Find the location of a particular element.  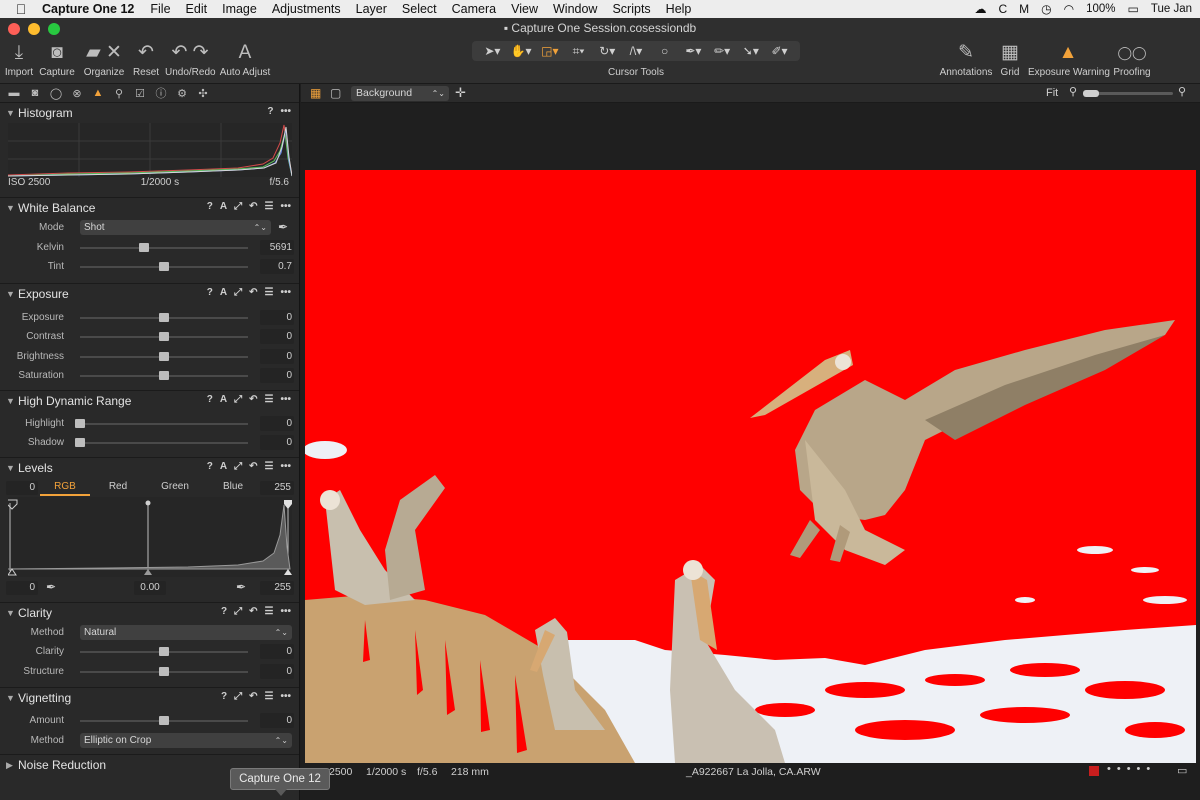

zoom-out-icon: ⚲ is located at coordinates (1073, 91).